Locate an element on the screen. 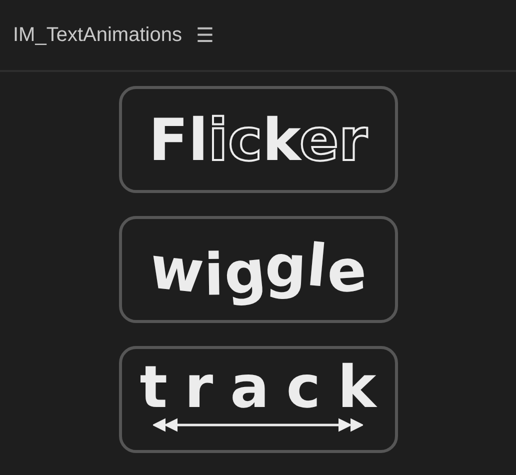  panel-title: IM_TextAnimations is located at coordinates (97, 35).